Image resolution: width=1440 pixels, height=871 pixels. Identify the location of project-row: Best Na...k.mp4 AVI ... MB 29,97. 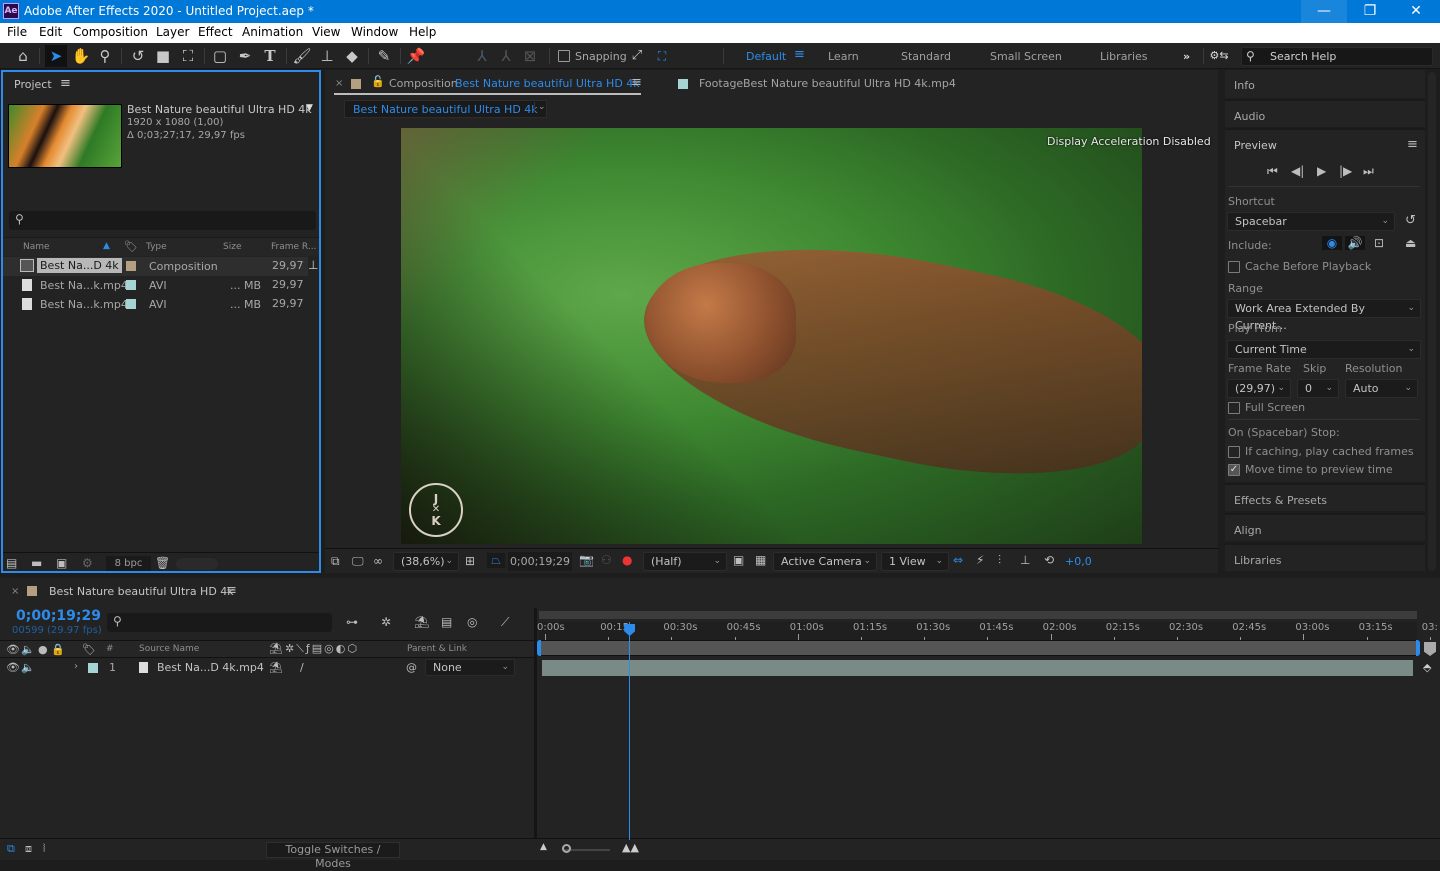
(155, 304).